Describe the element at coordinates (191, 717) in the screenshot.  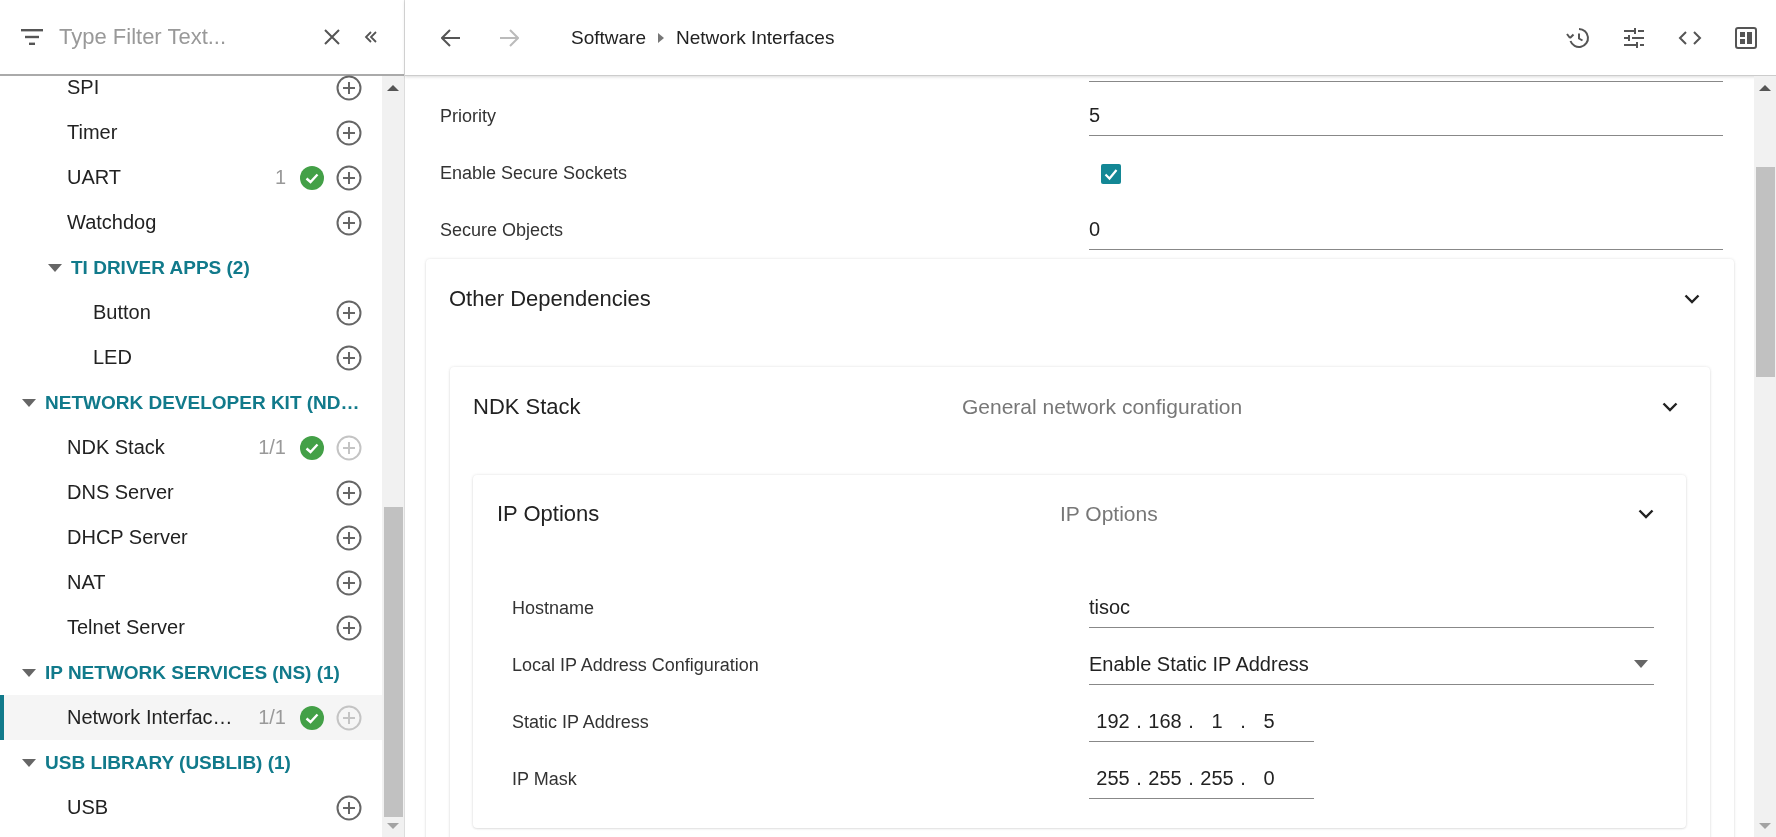
I see `tree-item: Network Interfac… 1/1` at that location.